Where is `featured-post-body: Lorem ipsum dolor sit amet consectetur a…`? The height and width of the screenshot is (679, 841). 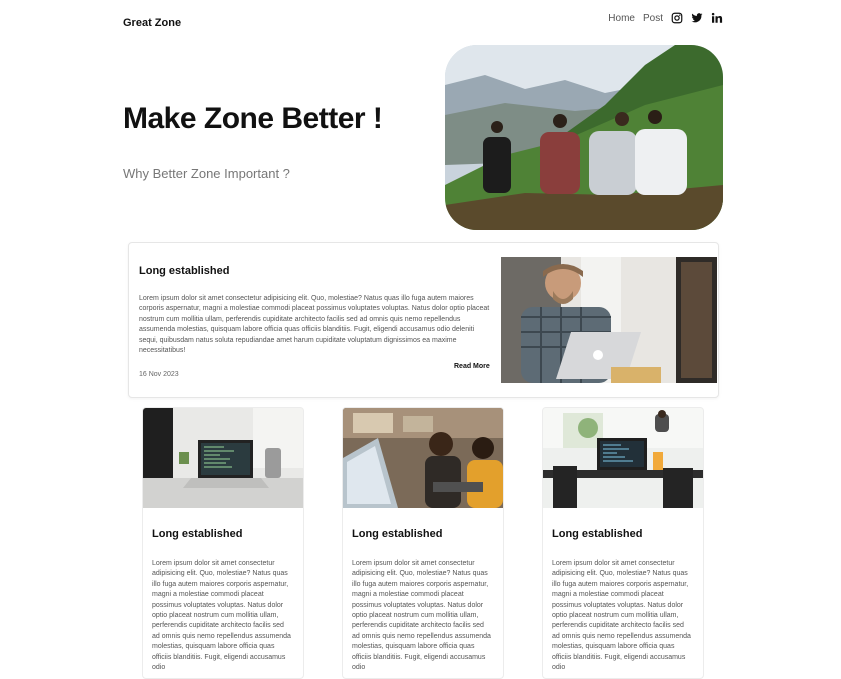 featured-post-body: Lorem ipsum dolor sit amet consectetur a… is located at coordinates (314, 325).